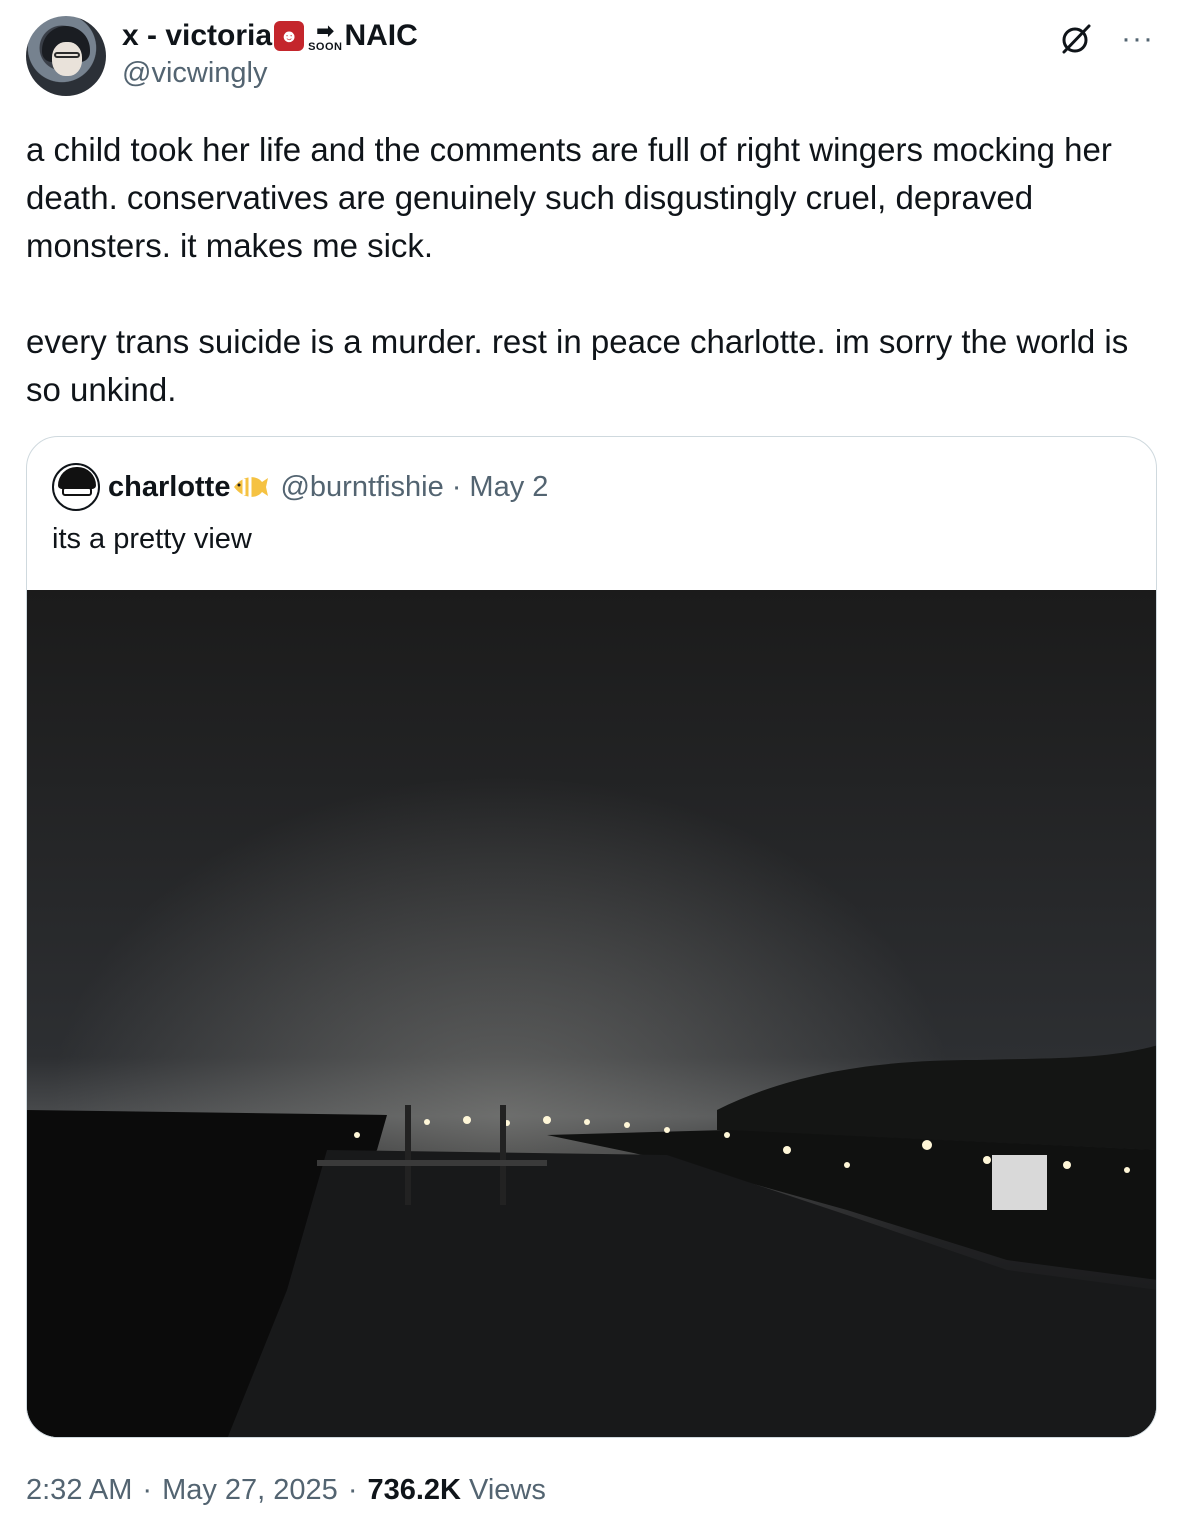  I want to click on grok-icon, so click(1076, 39).